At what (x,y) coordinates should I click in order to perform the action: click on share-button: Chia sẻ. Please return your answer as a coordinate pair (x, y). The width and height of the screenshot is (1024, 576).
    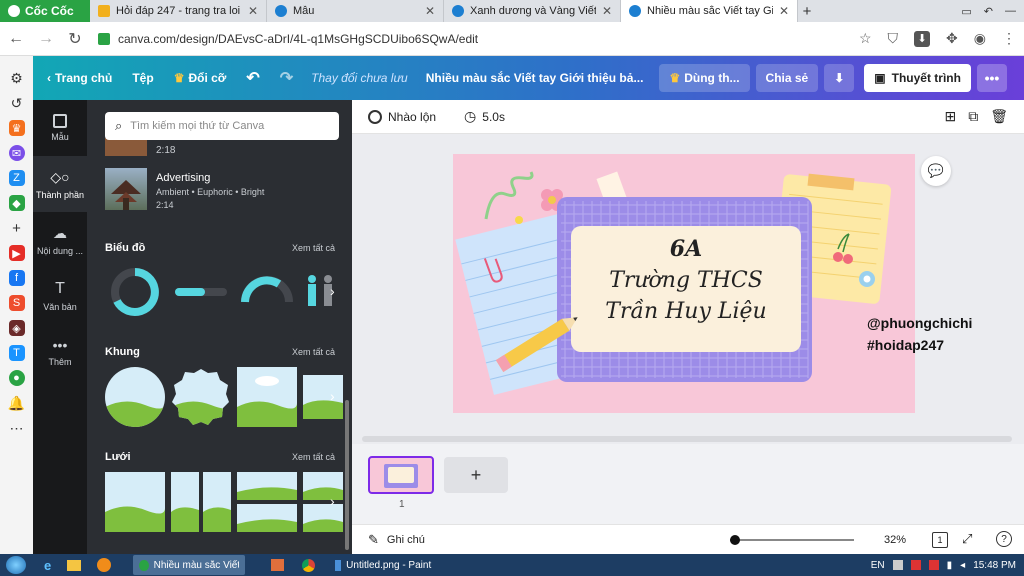
    Looking at the image, I should click on (787, 78).